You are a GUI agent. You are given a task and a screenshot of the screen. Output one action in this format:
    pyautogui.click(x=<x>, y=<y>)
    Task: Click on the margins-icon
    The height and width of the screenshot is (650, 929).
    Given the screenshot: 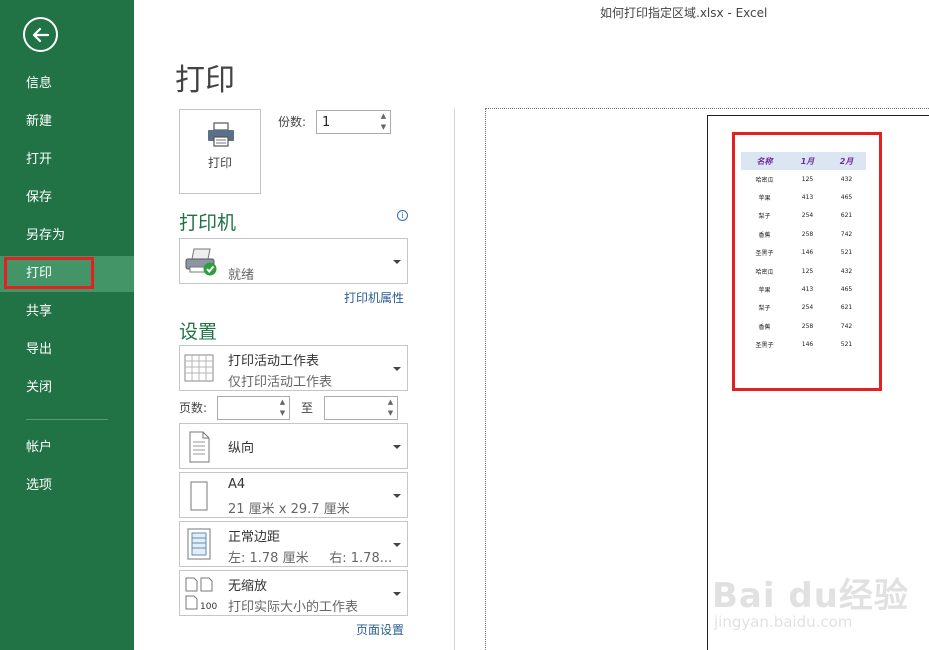 What is the action you would take?
    pyautogui.click(x=199, y=544)
    